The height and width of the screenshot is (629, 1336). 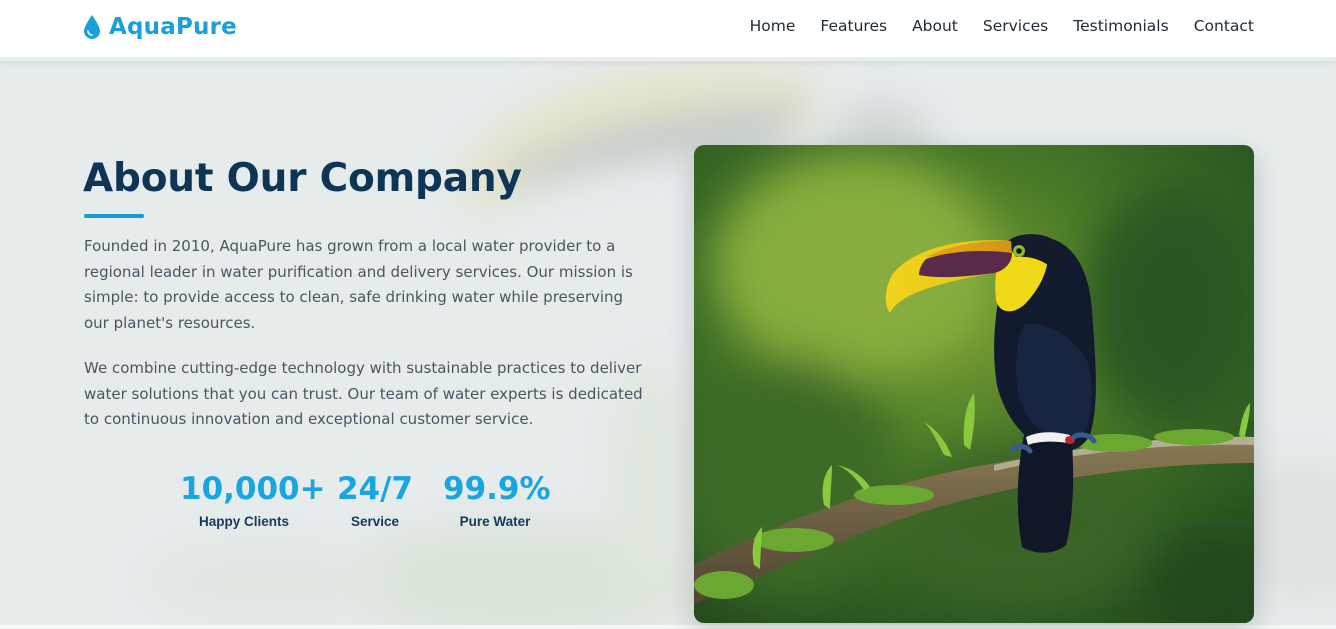 I want to click on stat-label: Service, so click(x=375, y=521).